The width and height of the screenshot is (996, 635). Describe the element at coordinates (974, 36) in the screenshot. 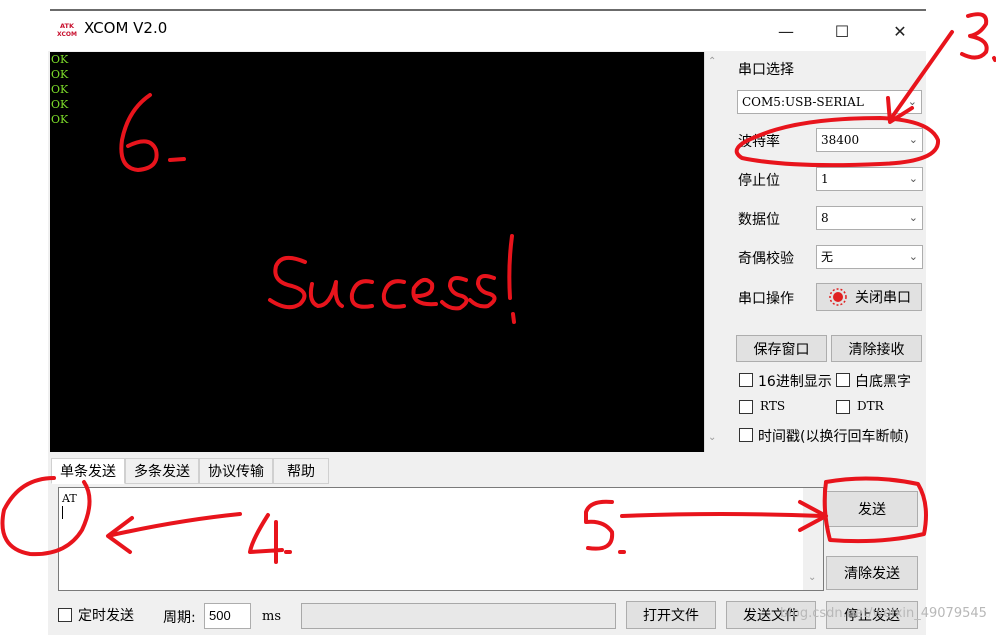

I see `annotation-number-3-icon` at that location.